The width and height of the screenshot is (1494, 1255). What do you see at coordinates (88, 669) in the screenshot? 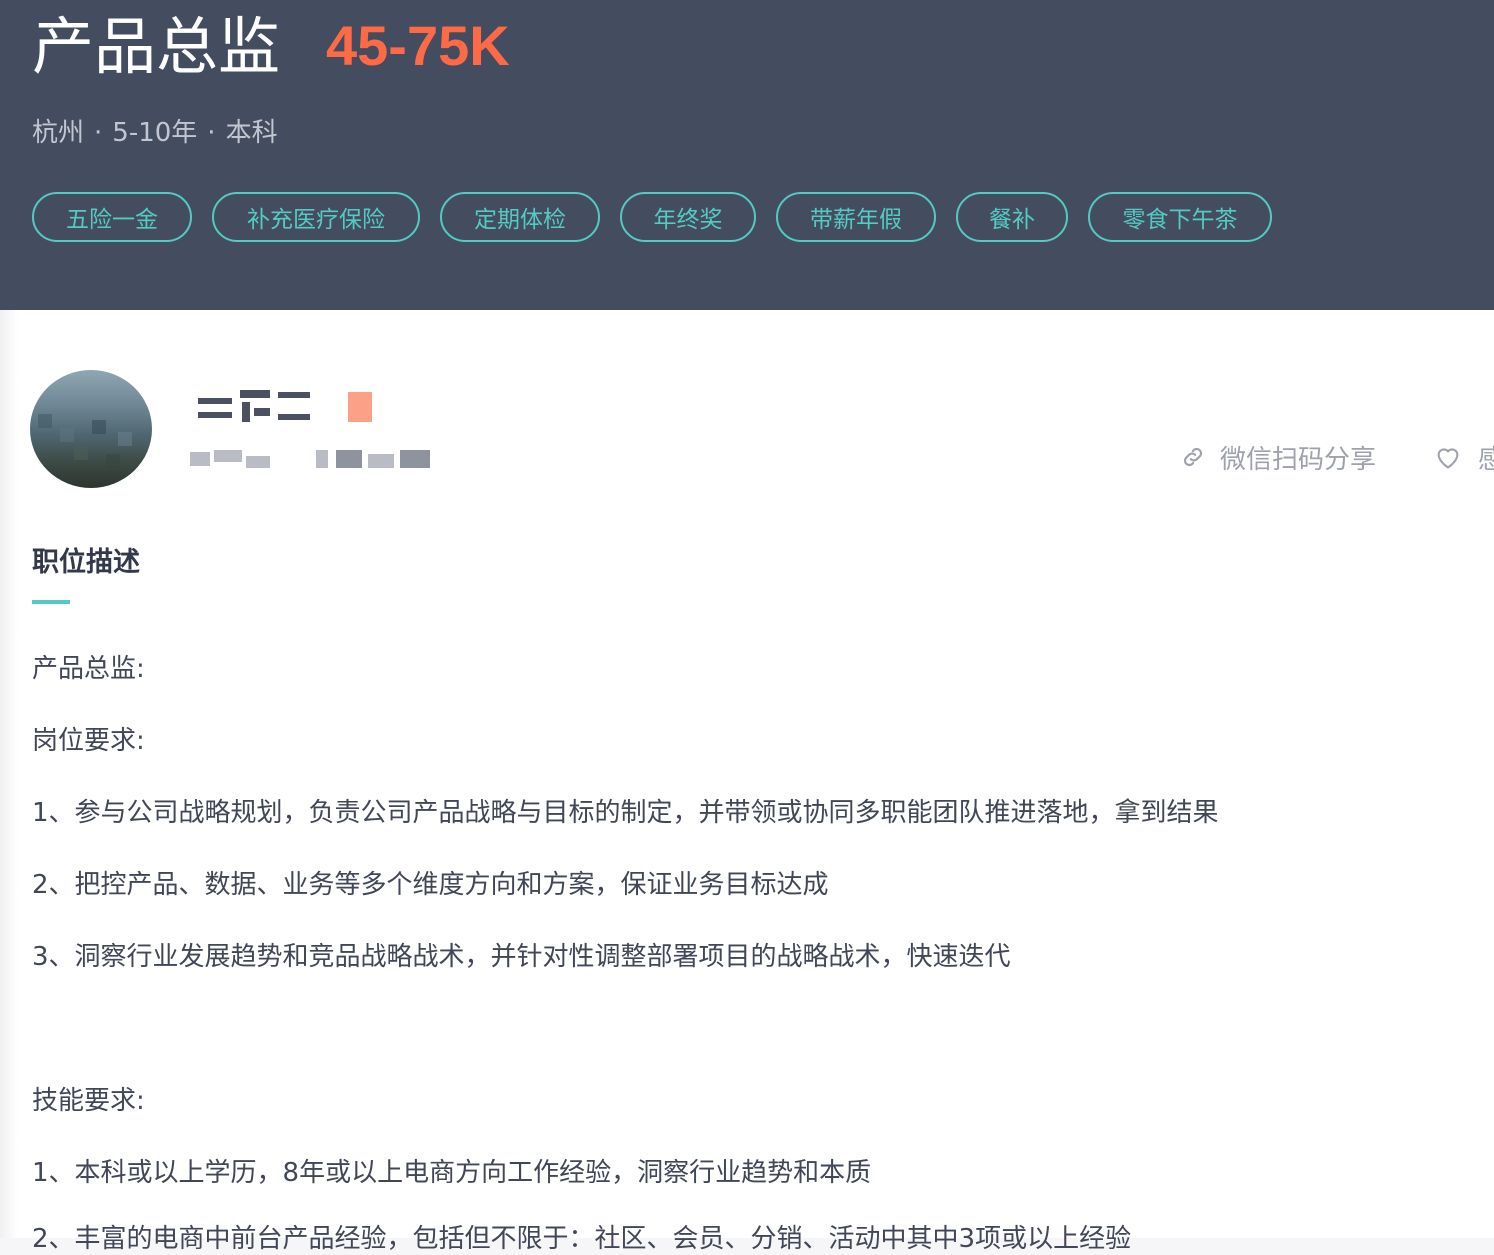
I see `description-line: 产品总监:` at bounding box center [88, 669].